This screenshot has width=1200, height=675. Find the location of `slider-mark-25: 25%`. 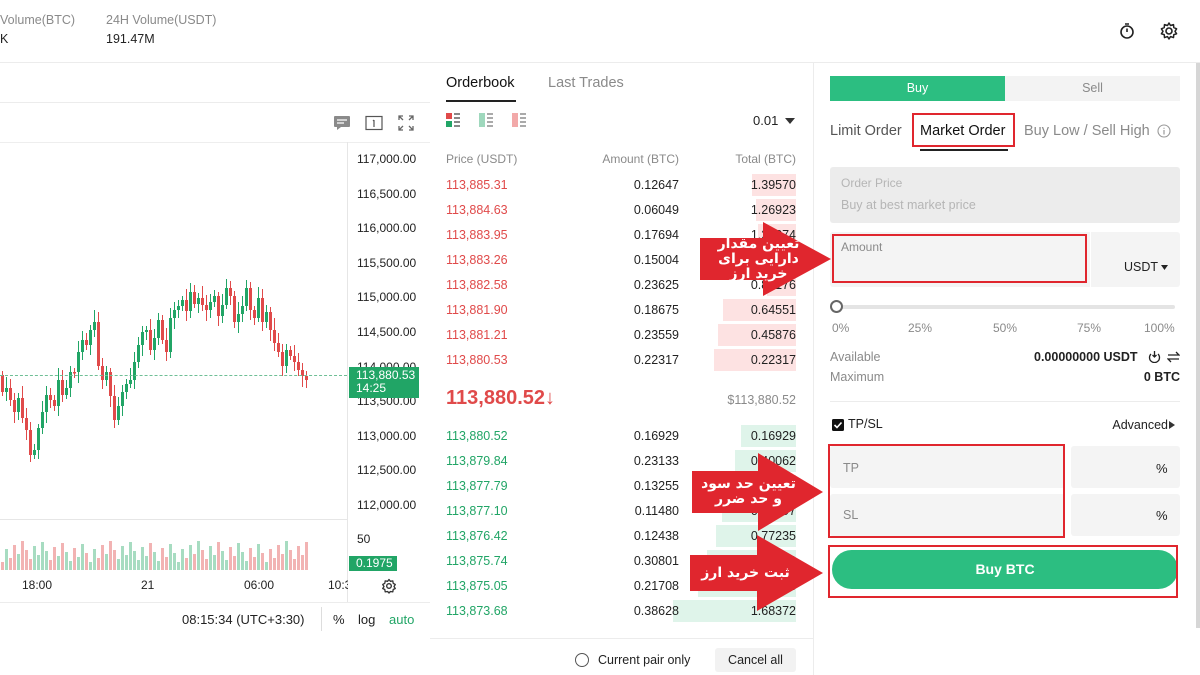

slider-mark-25: 25% is located at coordinates (920, 328).